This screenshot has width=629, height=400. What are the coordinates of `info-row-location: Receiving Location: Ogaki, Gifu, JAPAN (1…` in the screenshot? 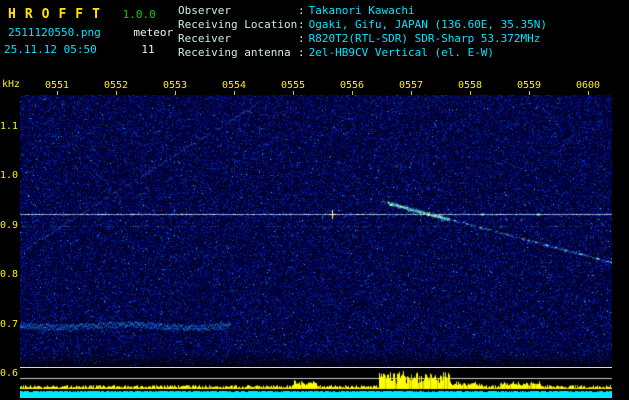 It's located at (362, 25).